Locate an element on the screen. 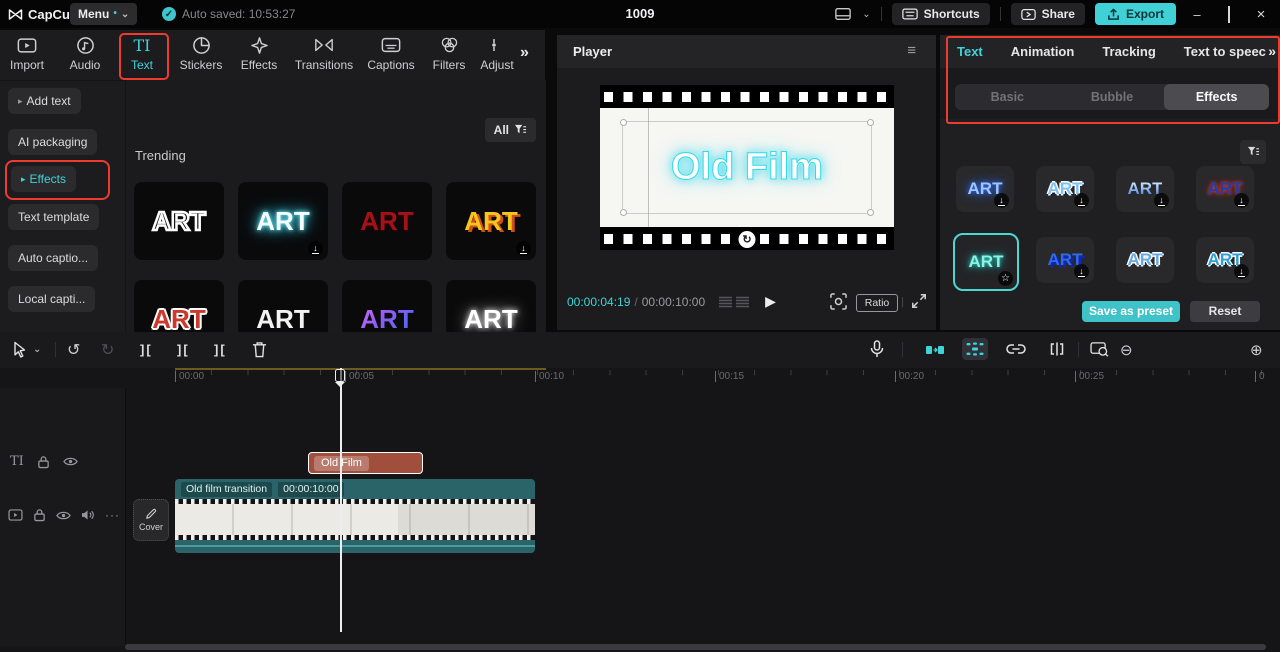 The image size is (1280, 652). redo-icon: ↻ is located at coordinates (107, 350).